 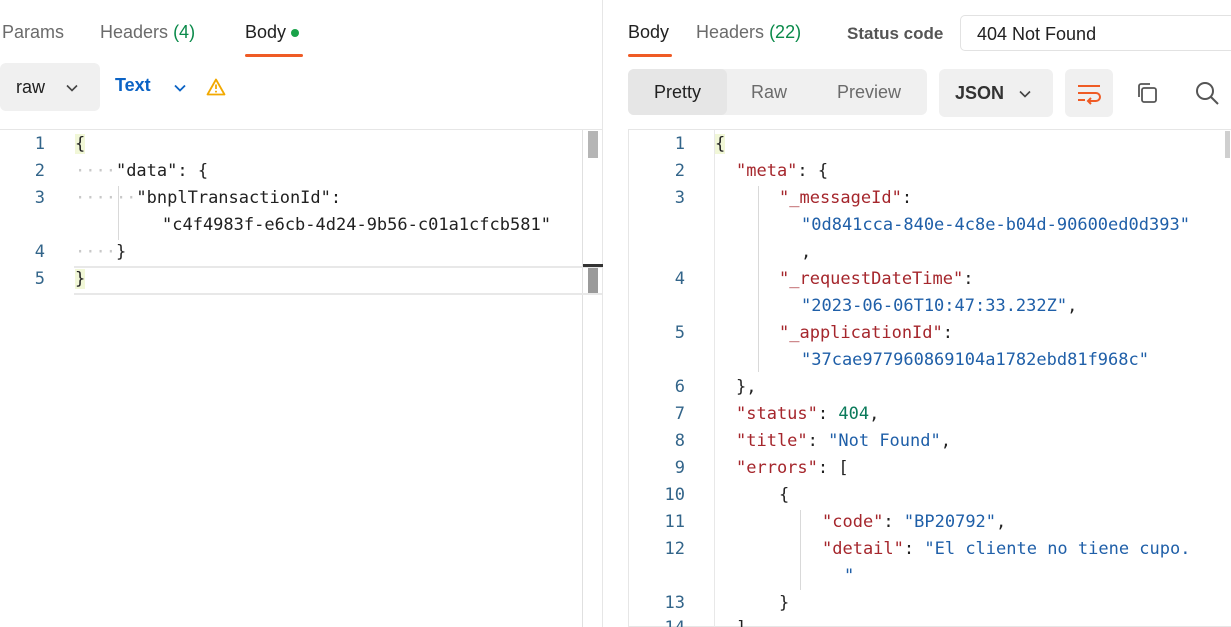 What do you see at coordinates (184, 32) in the screenshot?
I see `headers-count: (4)` at bounding box center [184, 32].